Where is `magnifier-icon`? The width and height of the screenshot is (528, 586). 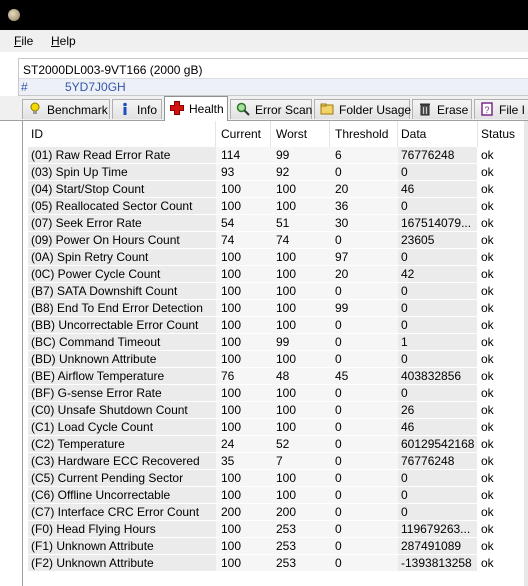 magnifier-icon is located at coordinates (243, 109).